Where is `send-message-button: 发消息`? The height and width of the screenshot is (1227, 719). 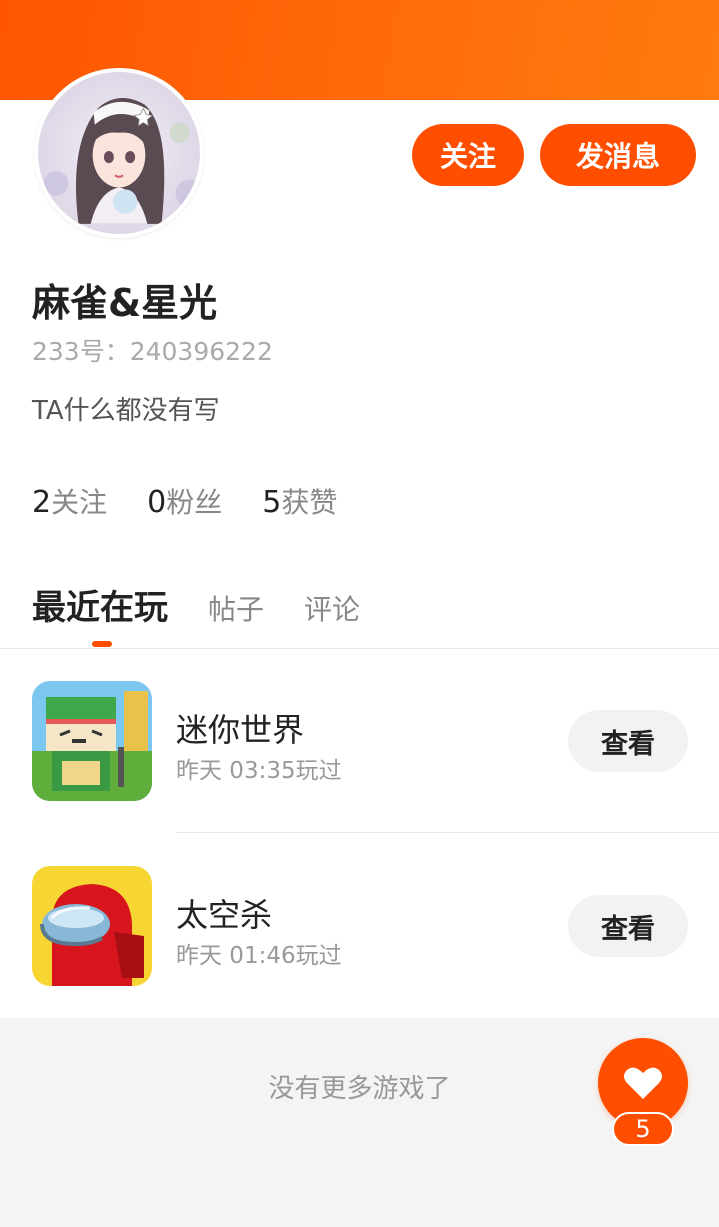 send-message-button: 发消息 is located at coordinates (618, 155).